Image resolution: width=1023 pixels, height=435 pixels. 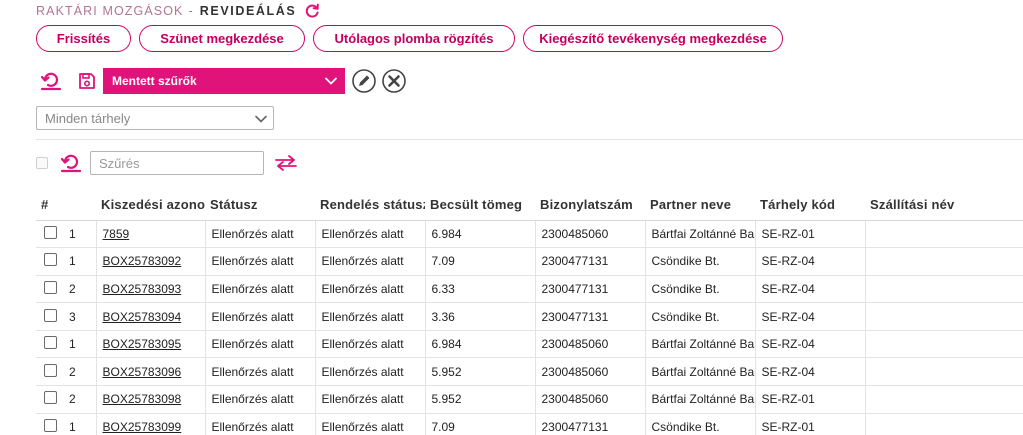 What do you see at coordinates (109, 11) in the screenshot?
I see `breadcrumb-parent: Raktári mozgások` at bounding box center [109, 11].